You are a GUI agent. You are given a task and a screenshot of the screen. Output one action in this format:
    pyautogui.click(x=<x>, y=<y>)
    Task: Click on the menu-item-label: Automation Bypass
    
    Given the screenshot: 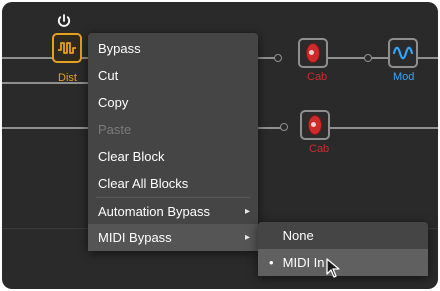 What is the action you would take?
    pyautogui.click(x=154, y=211)
    